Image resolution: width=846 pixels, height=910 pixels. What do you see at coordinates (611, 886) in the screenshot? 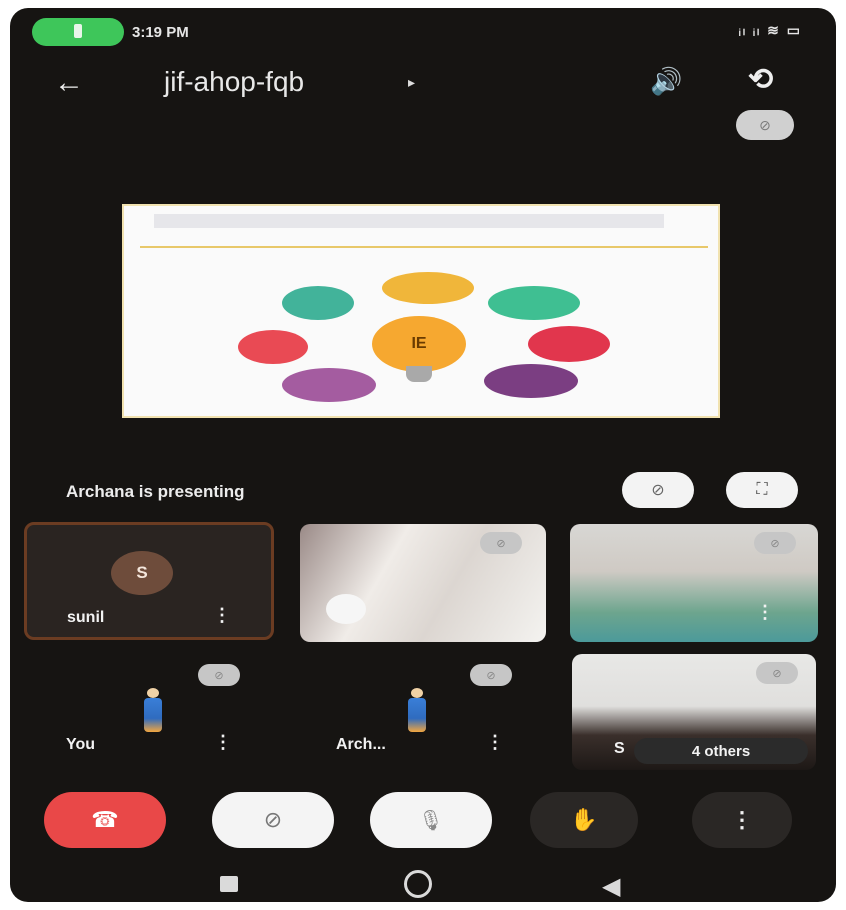
I see `nav-back-icon: ◀` at bounding box center [611, 886].